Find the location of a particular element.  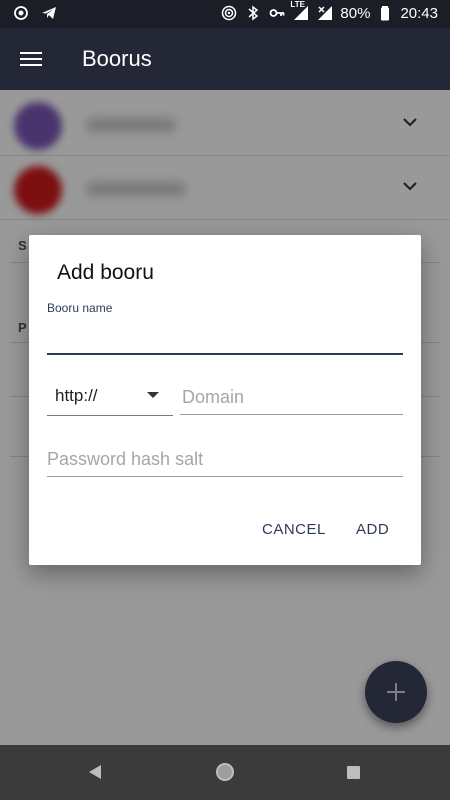

password-hash-salt-input is located at coordinates (225, 460).